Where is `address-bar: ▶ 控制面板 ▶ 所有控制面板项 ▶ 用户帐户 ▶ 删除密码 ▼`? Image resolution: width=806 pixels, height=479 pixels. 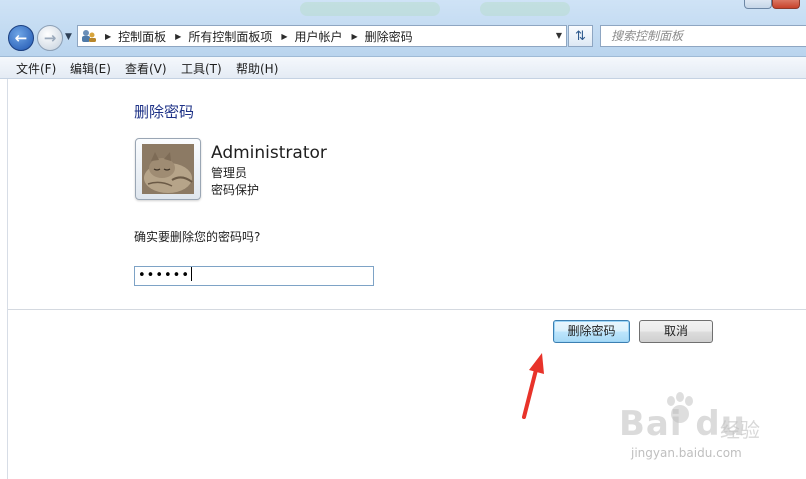
address-bar: ▶ 控制面板 ▶ 所有控制面板项 ▶ 用户帐户 ▶ 删除密码 ▼ is located at coordinates (322, 36).